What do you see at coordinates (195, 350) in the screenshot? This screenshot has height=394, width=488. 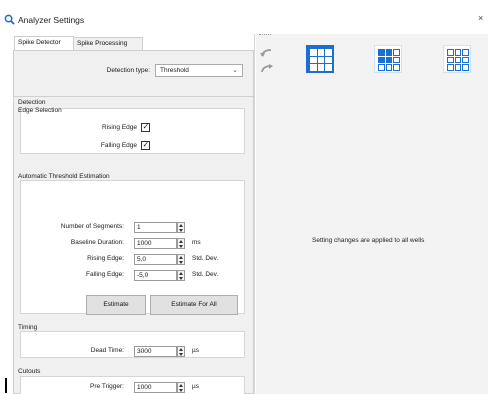 I see `dead-time-unit: µs` at bounding box center [195, 350].